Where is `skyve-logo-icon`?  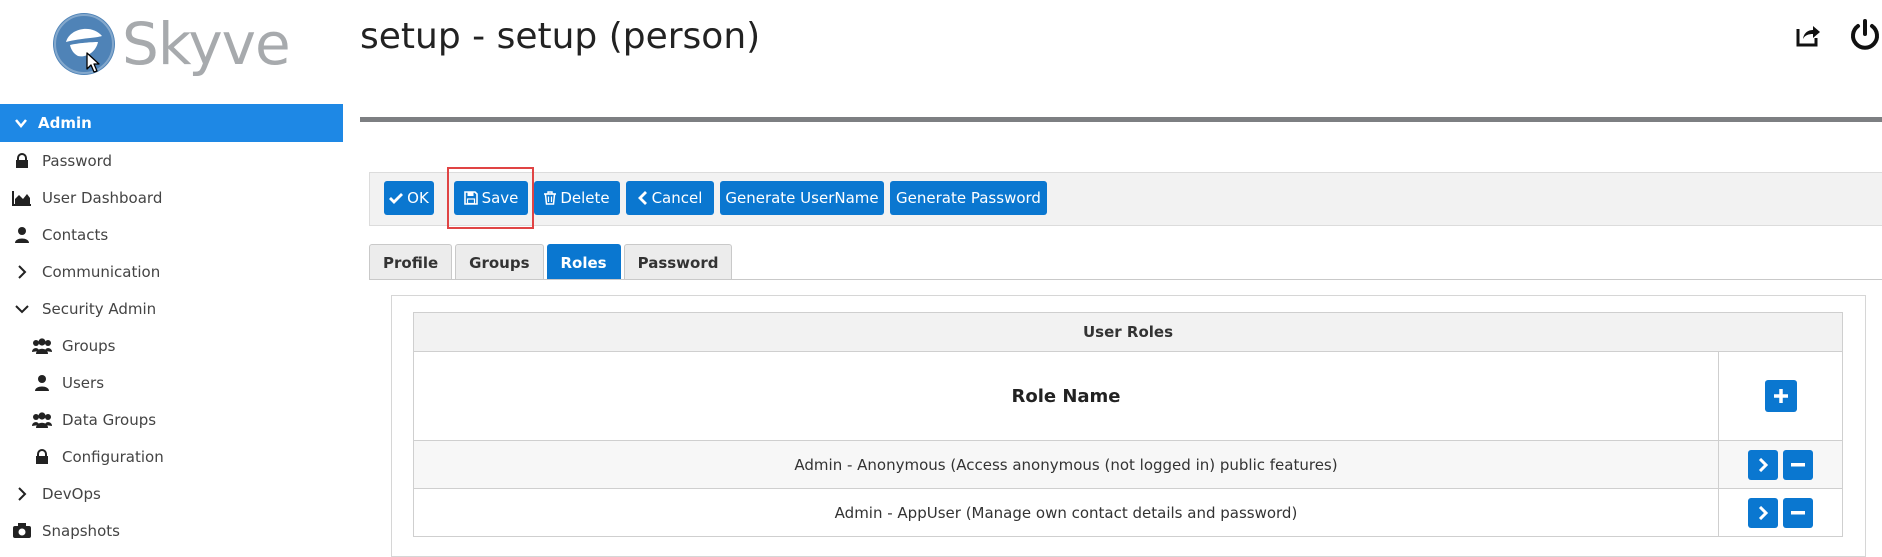
skyve-logo-icon is located at coordinates (84, 44).